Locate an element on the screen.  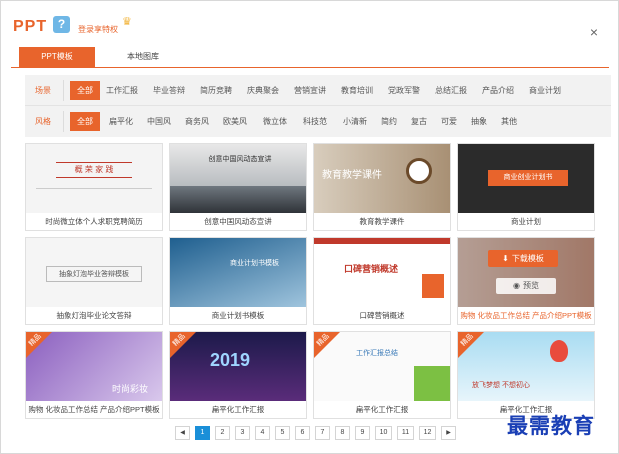
download-button: ⬇ 下载模板 is located at coordinates (523, 258).